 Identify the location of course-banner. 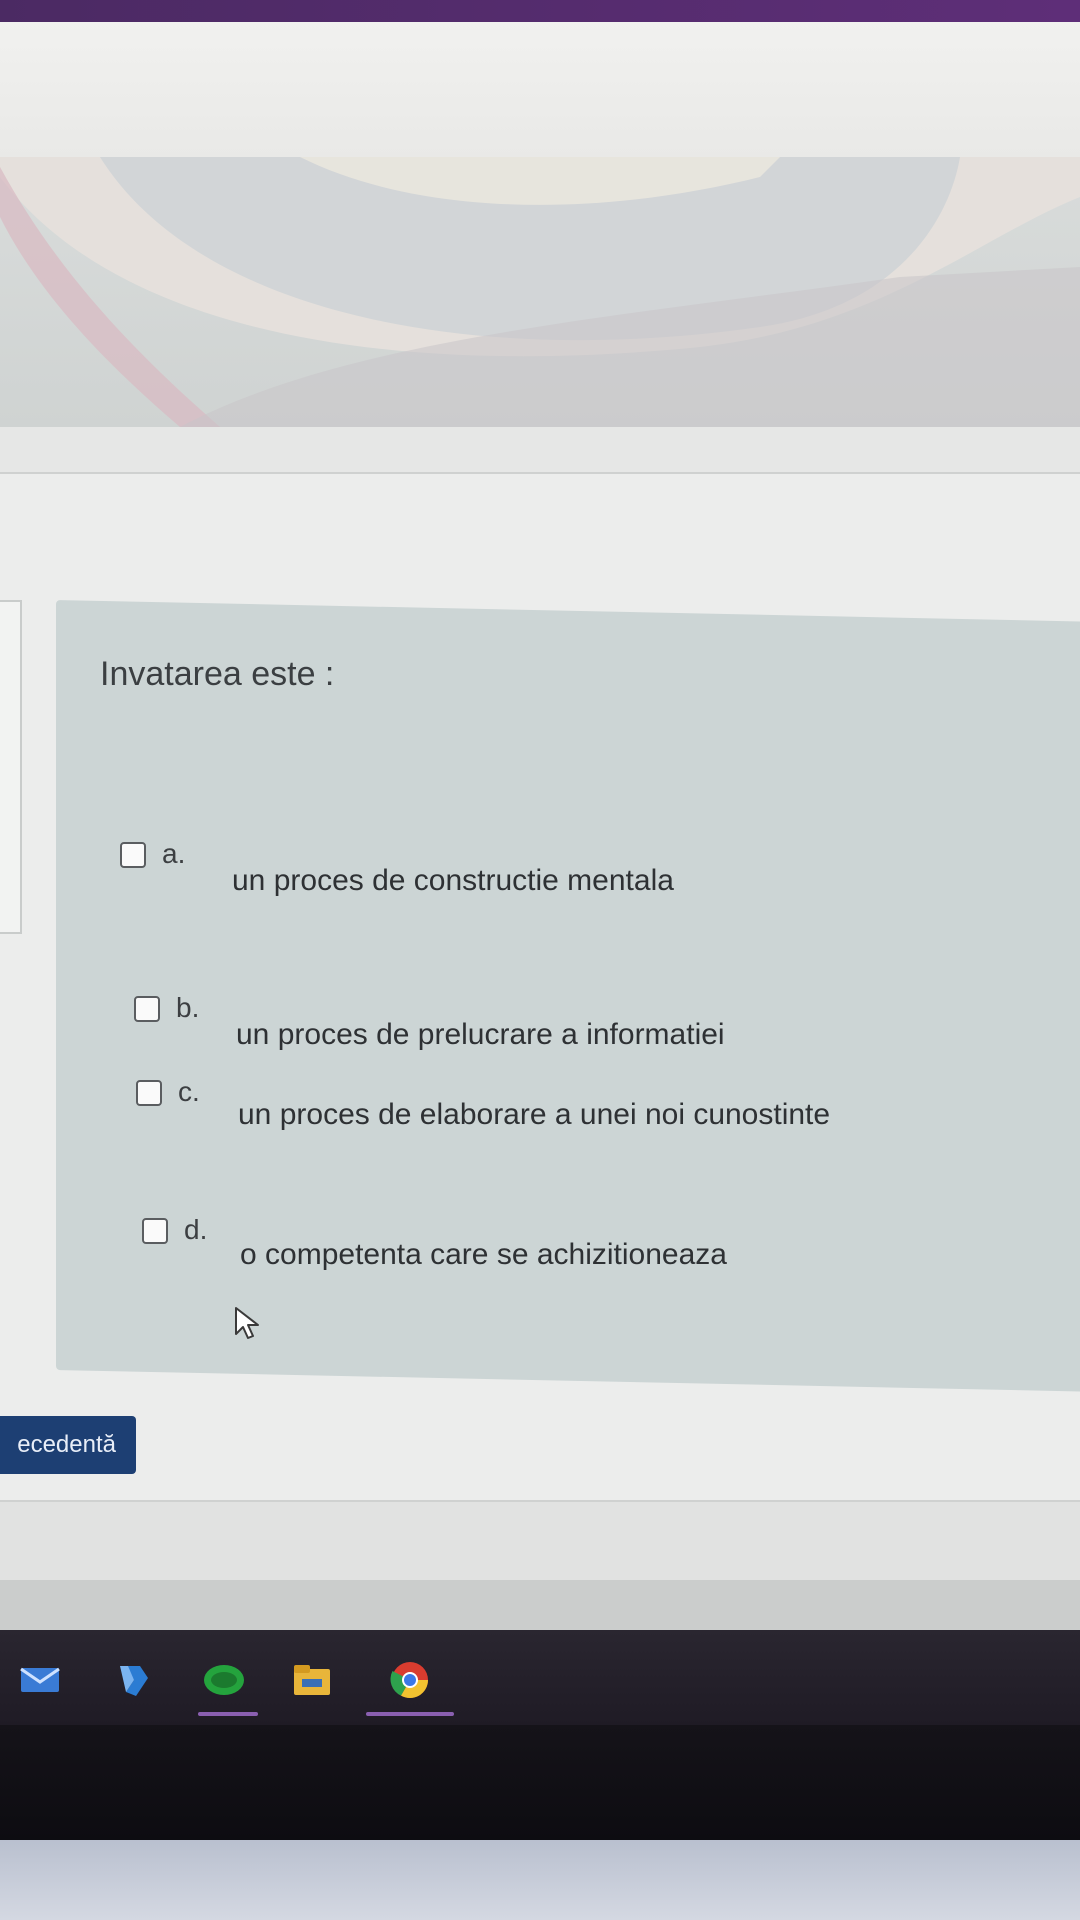
(540, 292).